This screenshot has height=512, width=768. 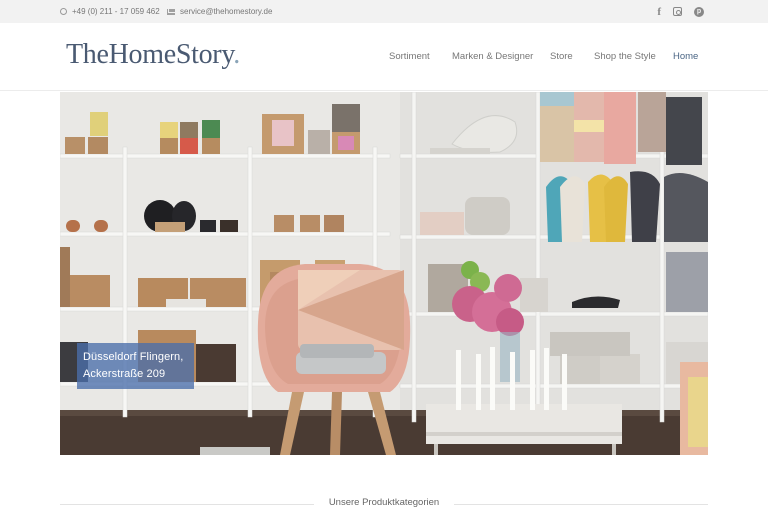 I want to click on phone-contact: +49 (0) 211 - 17 059 462, so click(x=110, y=11).